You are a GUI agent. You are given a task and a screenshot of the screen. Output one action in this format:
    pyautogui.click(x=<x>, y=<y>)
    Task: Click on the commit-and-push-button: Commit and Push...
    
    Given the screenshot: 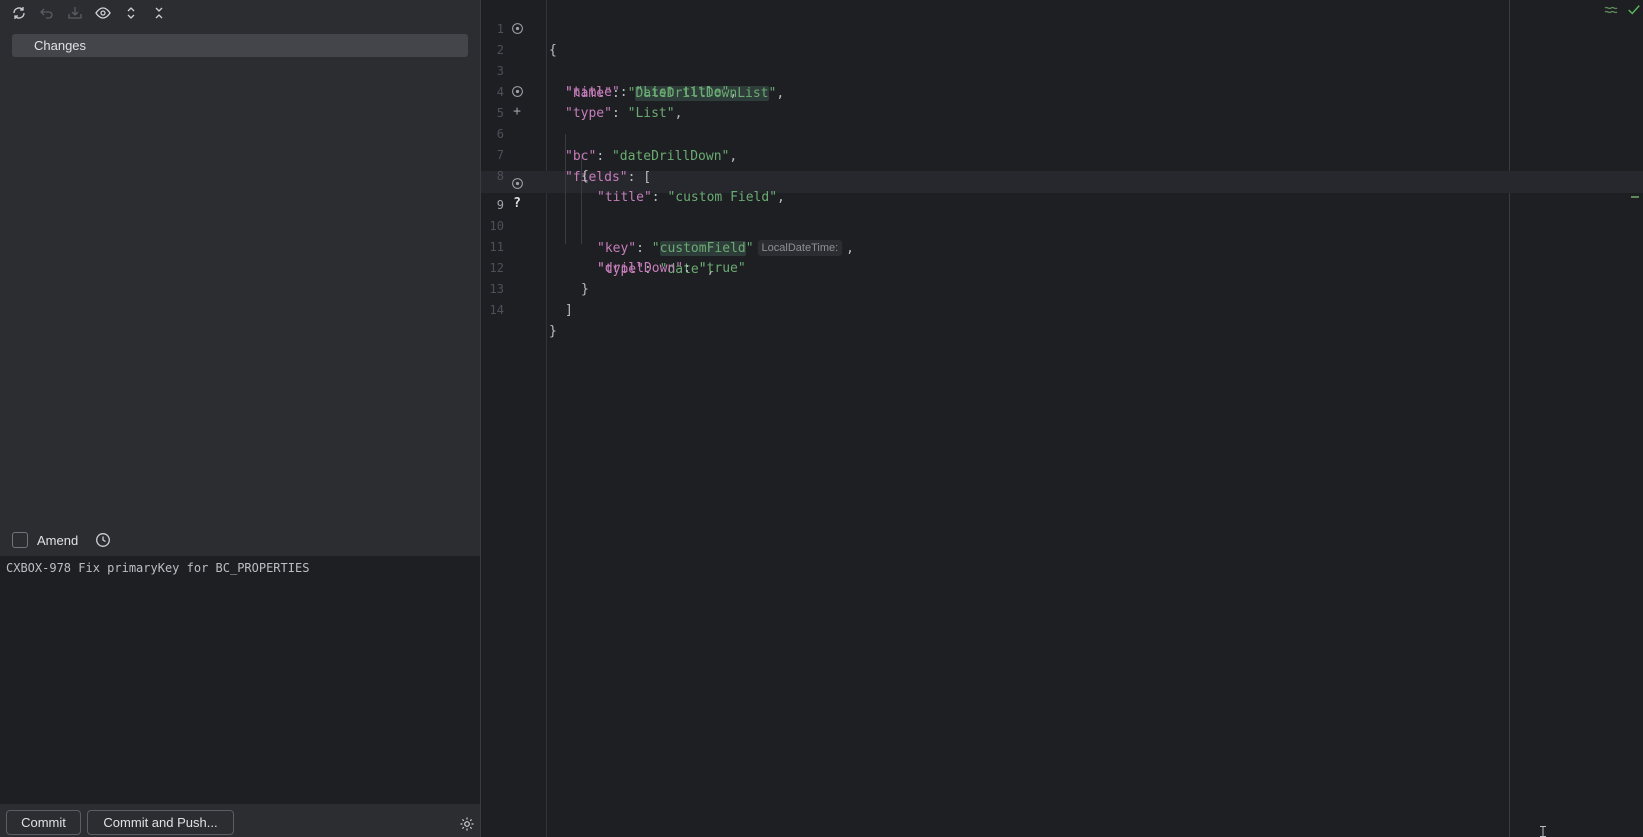 What is the action you would take?
    pyautogui.click(x=160, y=822)
    